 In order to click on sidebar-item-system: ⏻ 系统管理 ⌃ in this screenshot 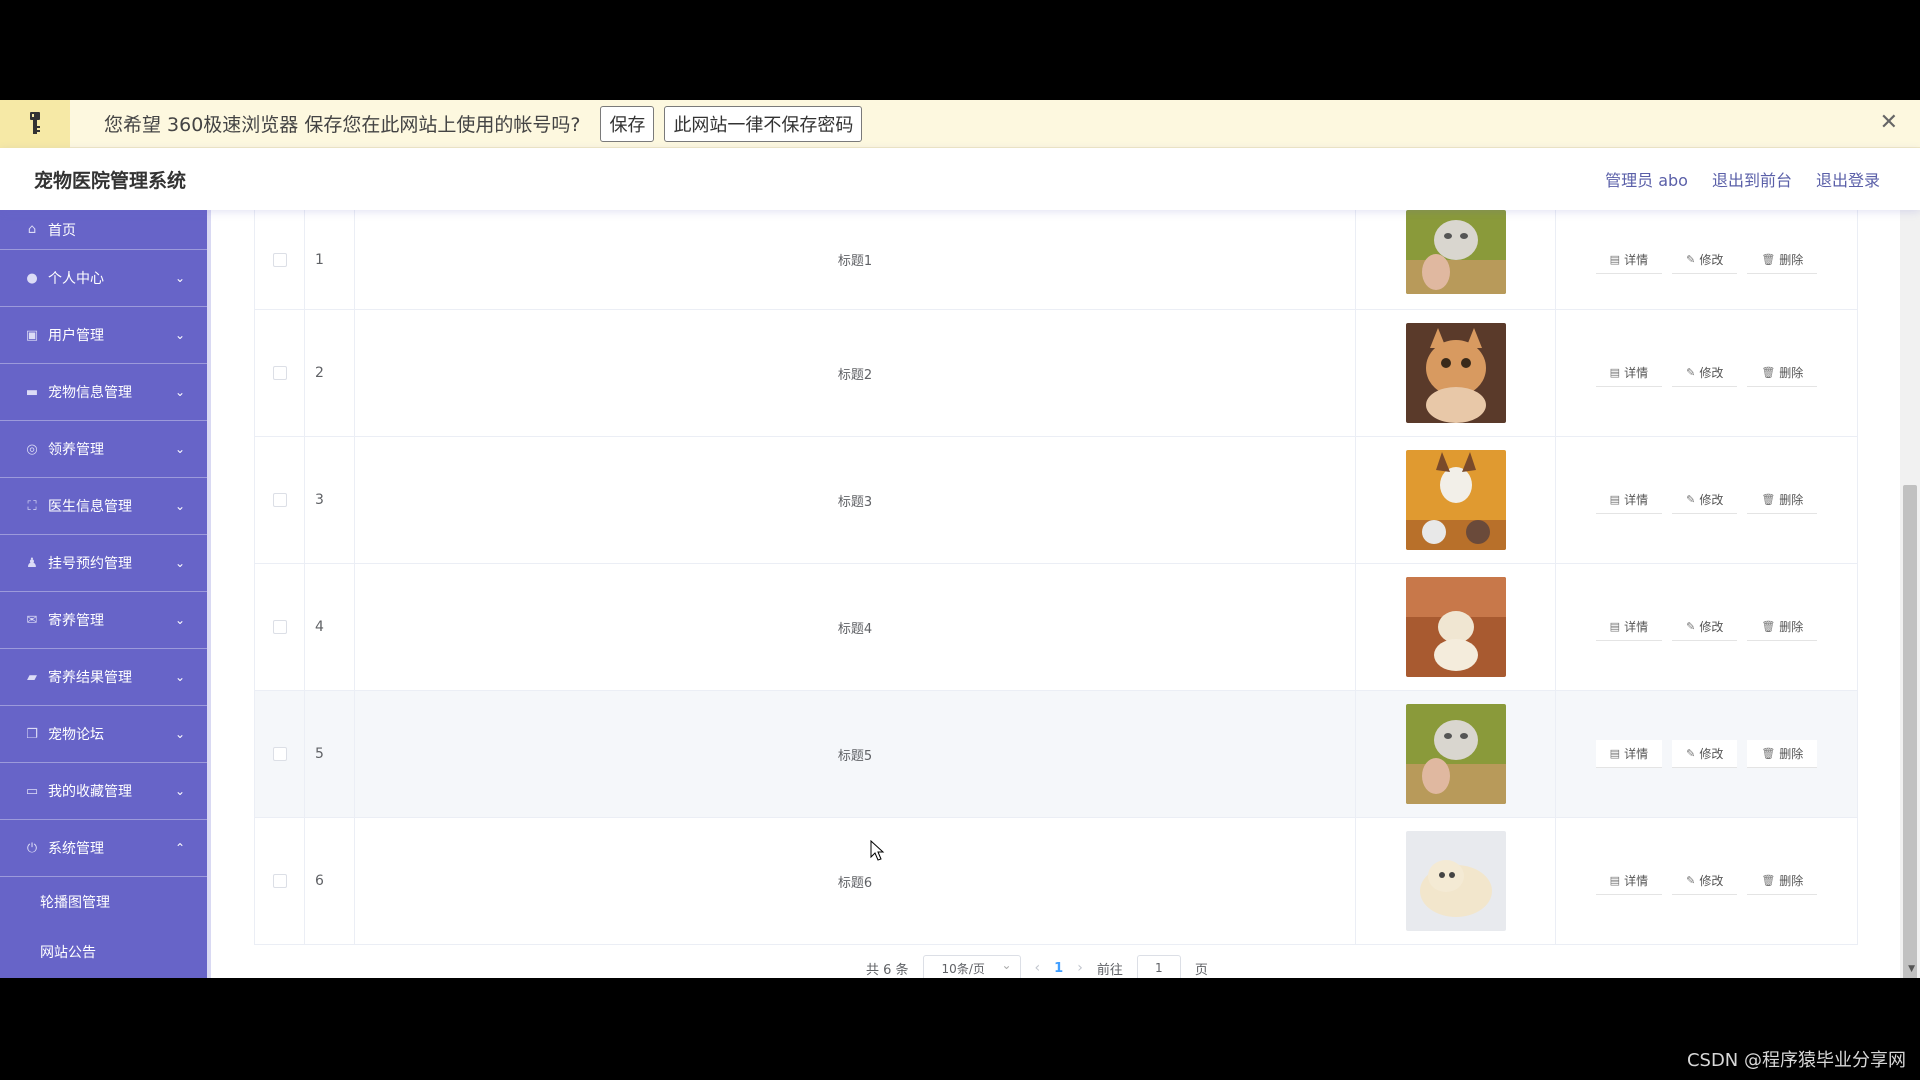, I will do `click(103, 848)`.